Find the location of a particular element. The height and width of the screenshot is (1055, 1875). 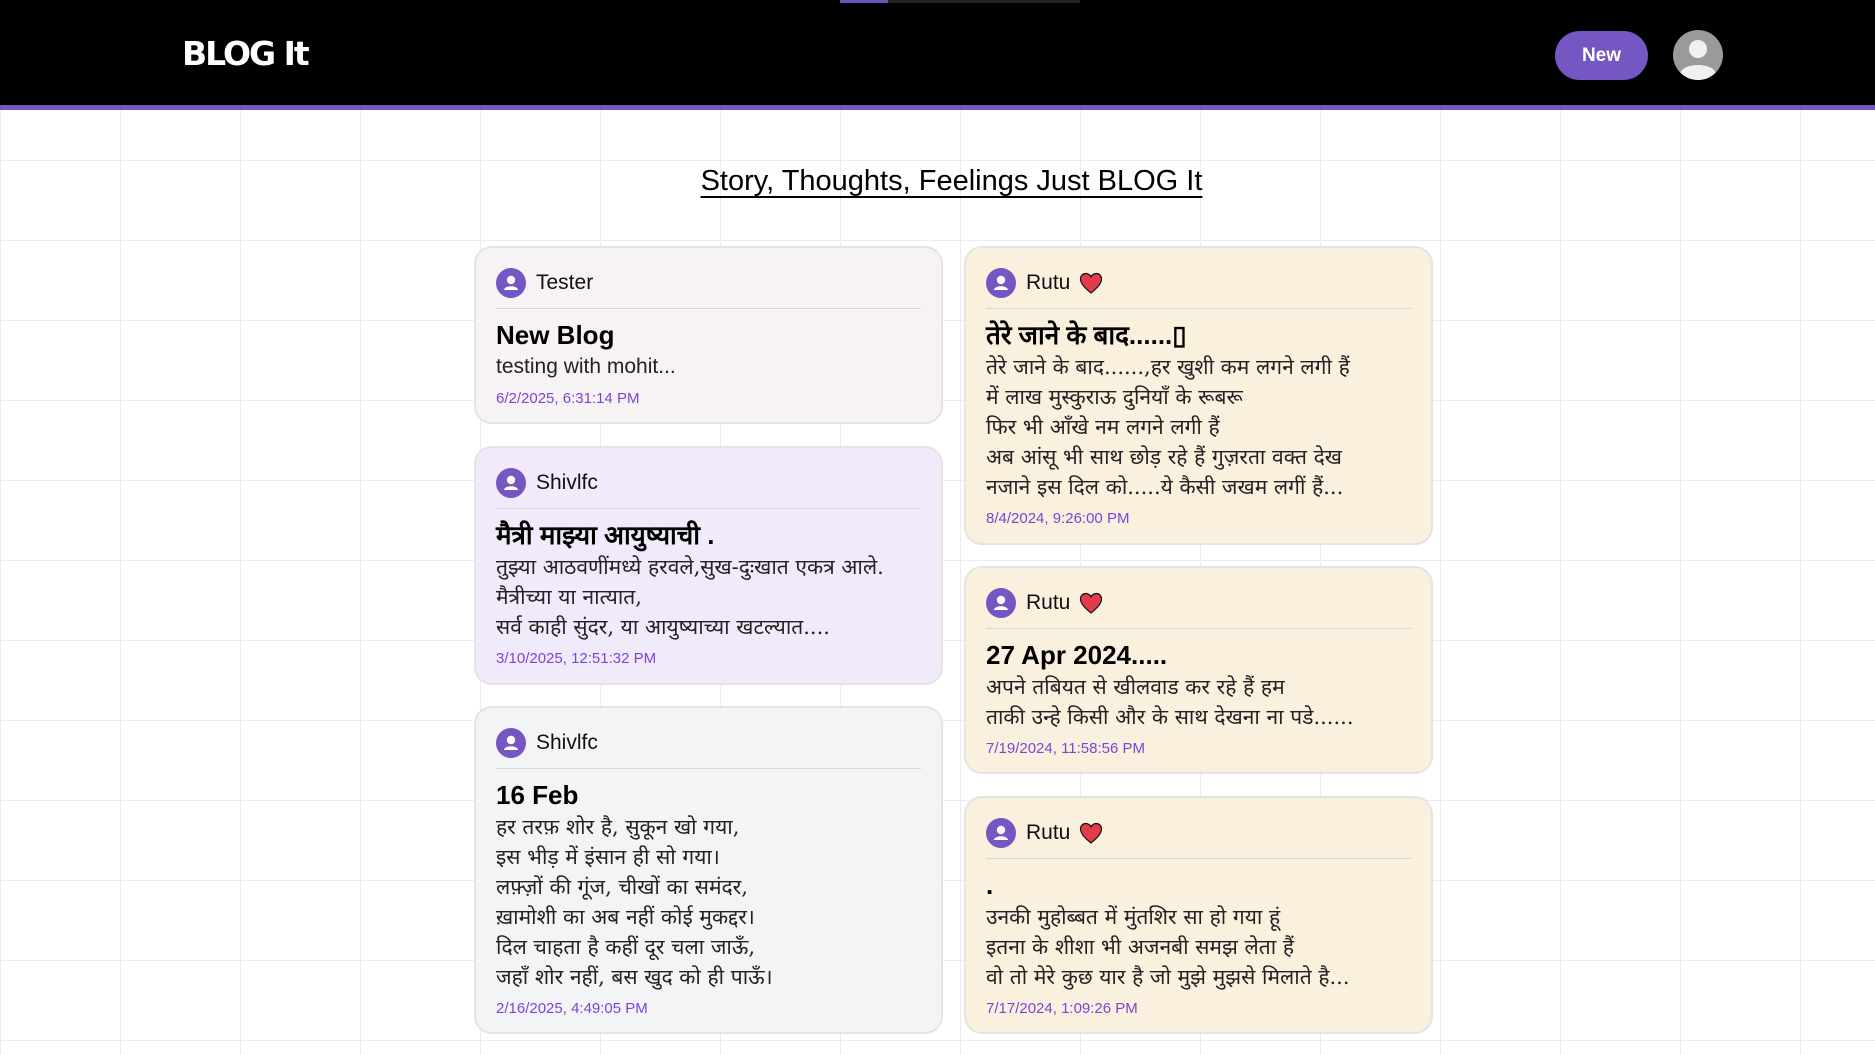

author-row: Tester is located at coordinates (708, 283).